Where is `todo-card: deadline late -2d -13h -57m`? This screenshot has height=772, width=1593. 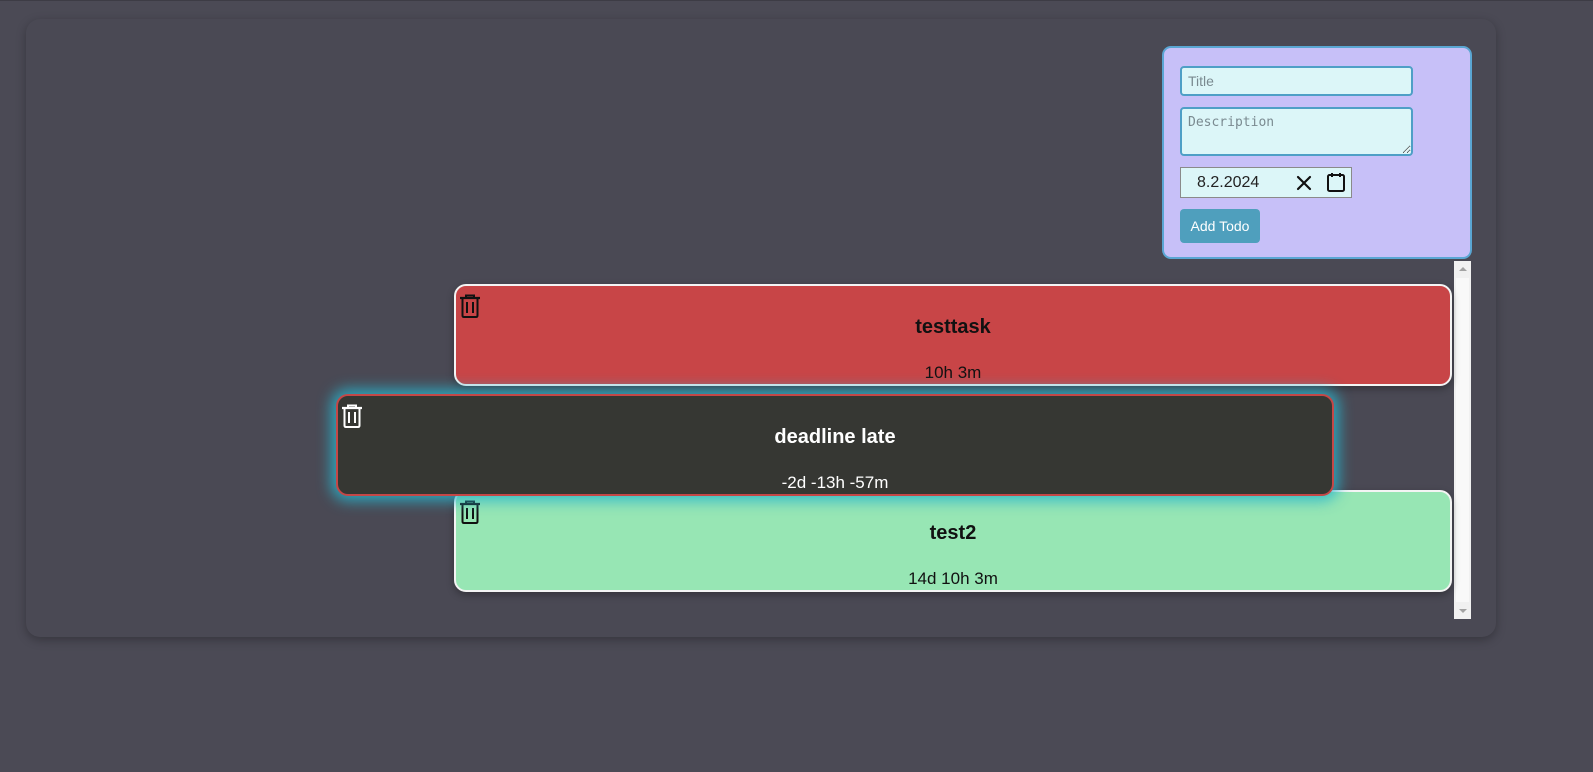 todo-card: deadline late -2d -13h -57m is located at coordinates (835, 445).